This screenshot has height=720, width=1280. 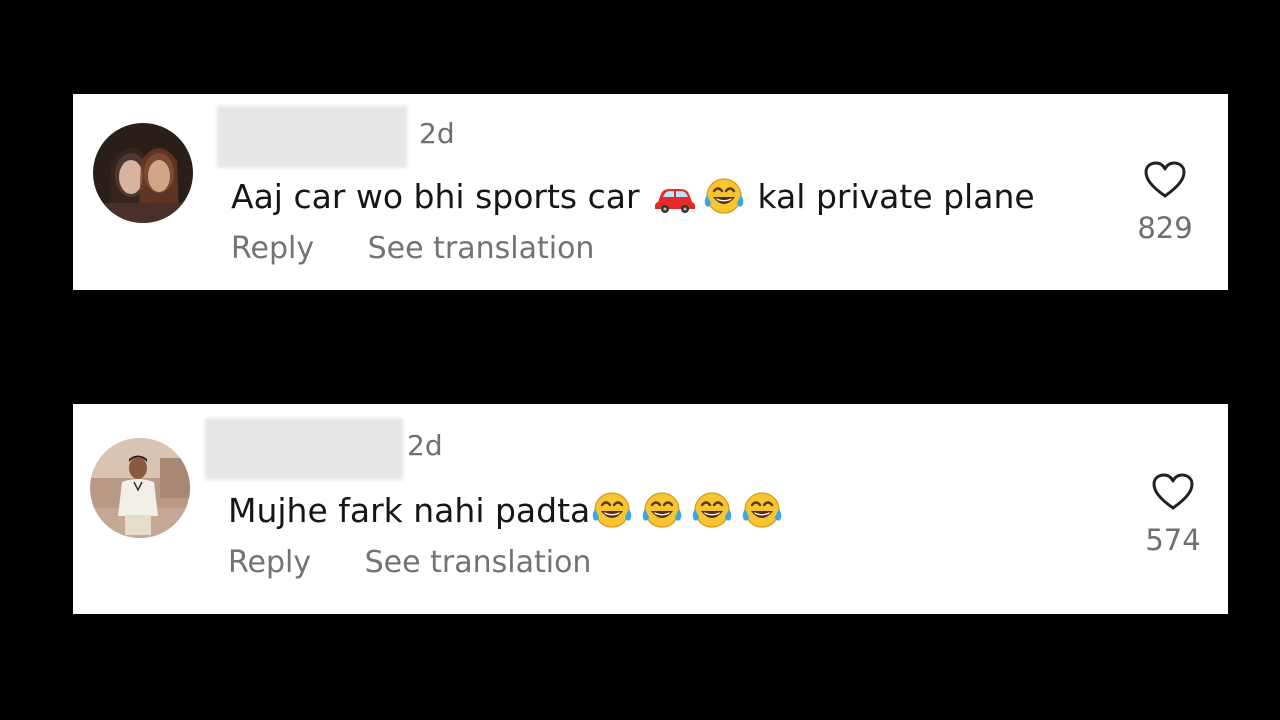 I want to click on comment-text-part: Mujhe fark nahi padta, so click(x=409, y=510).